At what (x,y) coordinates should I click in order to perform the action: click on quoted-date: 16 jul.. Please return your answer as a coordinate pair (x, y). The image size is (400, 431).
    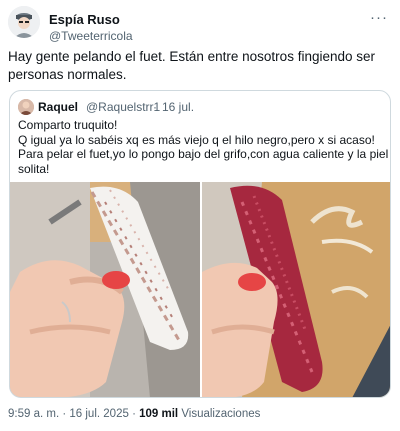
    Looking at the image, I should click on (178, 107).